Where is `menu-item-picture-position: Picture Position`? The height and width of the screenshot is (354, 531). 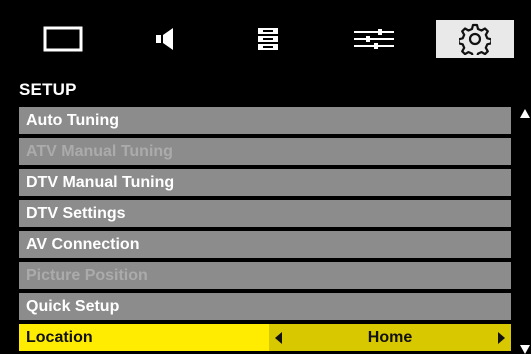 menu-item-picture-position: Picture Position is located at coordinates (265, 275).